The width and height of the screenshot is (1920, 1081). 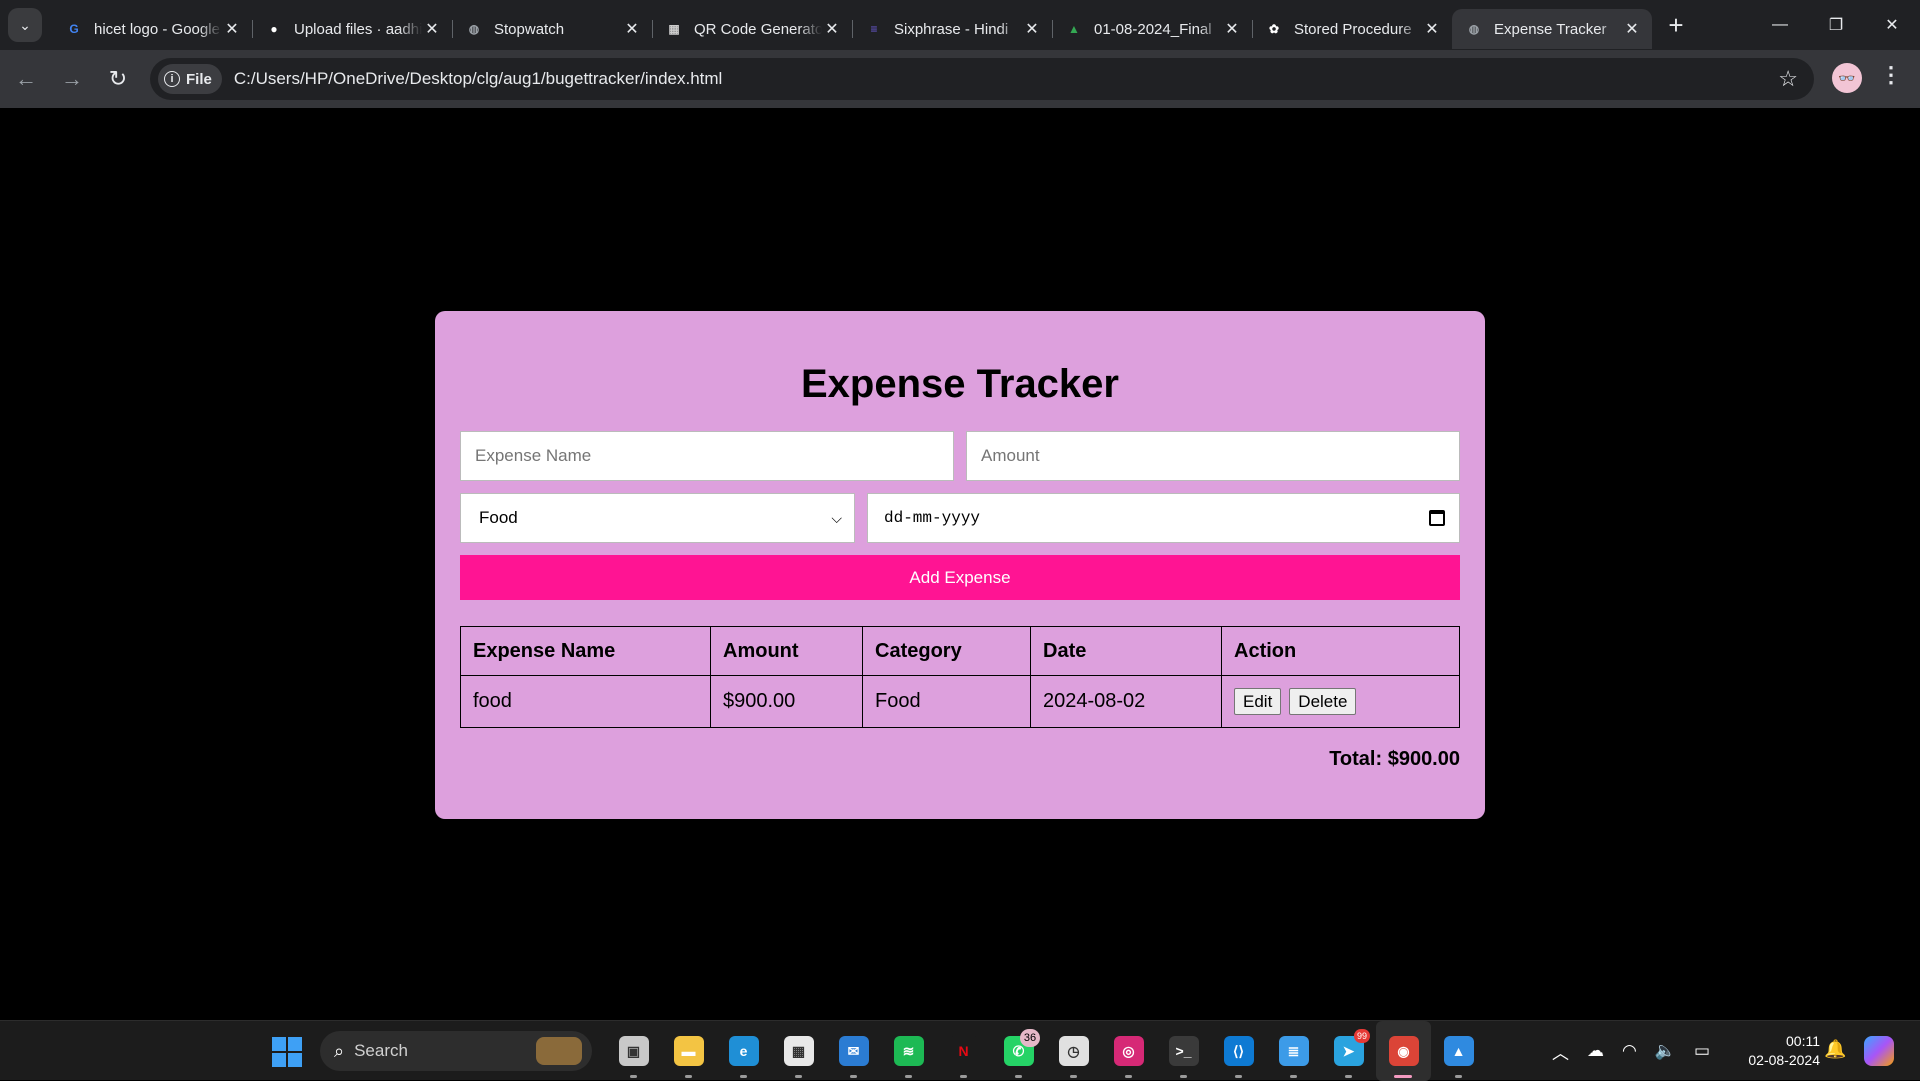 I want to click on back-arrow-icon: ←, so click(x=26, y=79).